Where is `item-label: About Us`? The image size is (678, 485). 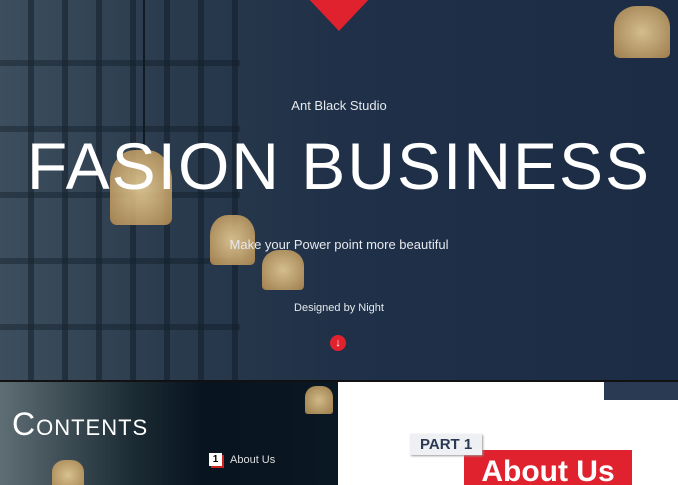 item-label: About Us is located at coordinates (253, 459).